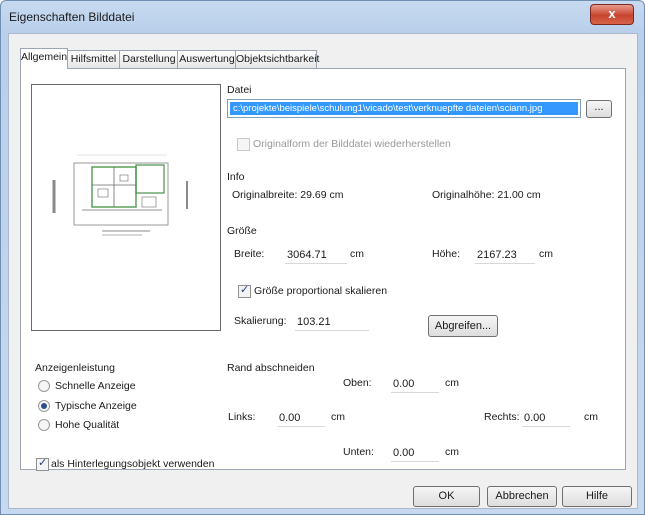 The width and height of the screenshot is (645, 515). What do you see at coordinates (357, 254) in the screenshot?
I see `width-unit: cm` at bounding box center [357, 254].